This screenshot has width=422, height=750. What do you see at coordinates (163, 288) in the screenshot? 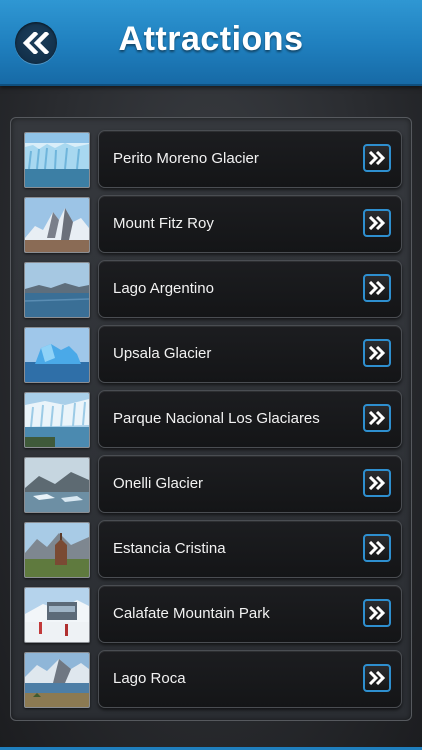
I see `attraction-name: Lago Argentino` at bounding box center [163, 288].